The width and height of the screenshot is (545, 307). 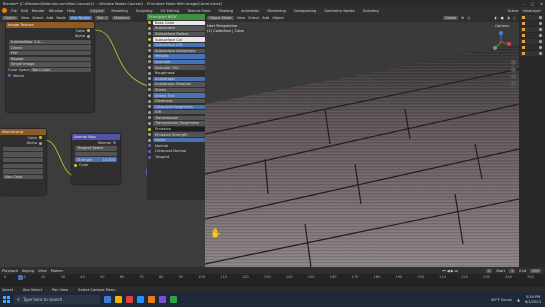 What do you see at coordinates (50, 58) in the screenshot?
I see `extension-dropdown: Repeat` at bounding box center [50, 58].